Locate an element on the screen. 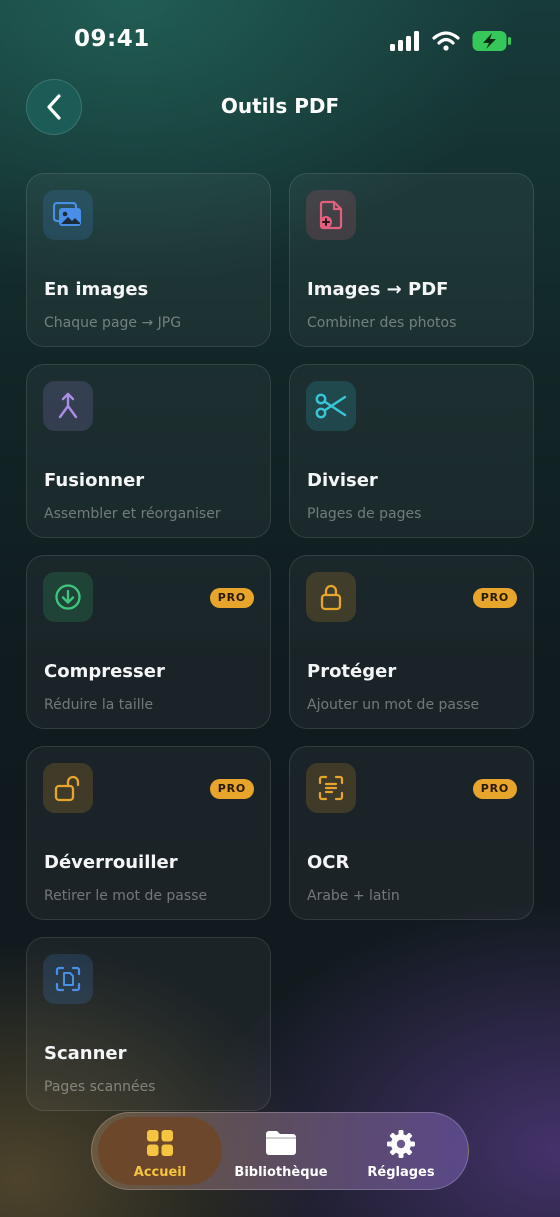 The image size is (560, 1217). merge-icon is located at coordinates (68, 406).